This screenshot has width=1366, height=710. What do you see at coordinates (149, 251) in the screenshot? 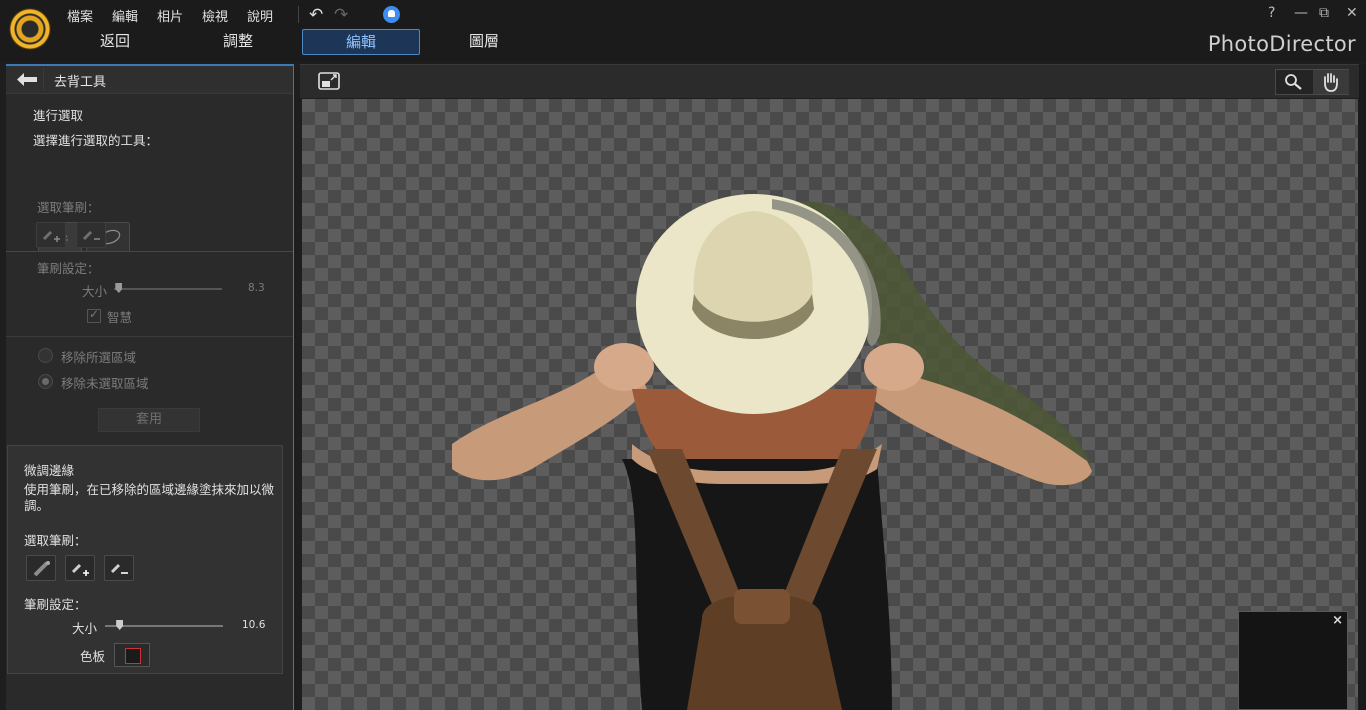
I see `tool-tab-baseline` at bounding box center [149, 251].